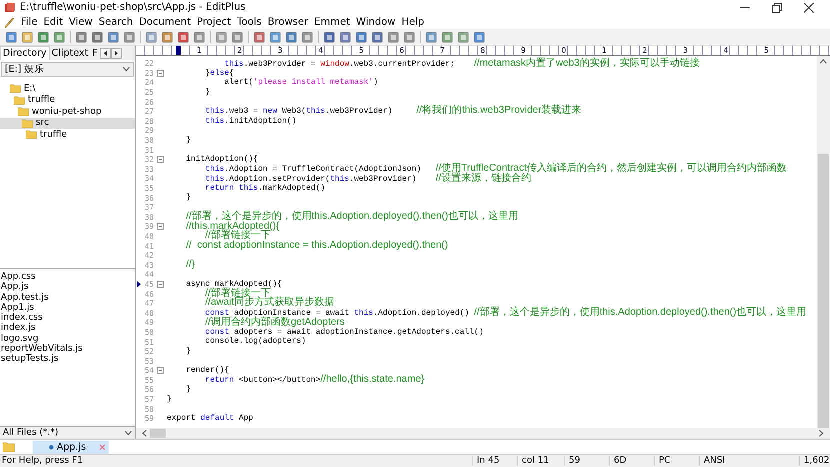 This screenshot has height=467, width=830. Describe the element at coordinates (731, 461) in the screenshot. I see `status-field: ANSI` at that location.